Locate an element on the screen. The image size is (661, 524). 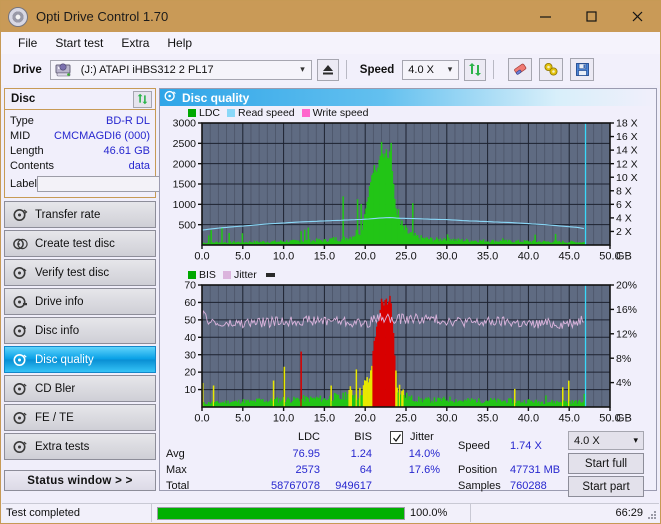
save-button is located at coordinates (582, 69).